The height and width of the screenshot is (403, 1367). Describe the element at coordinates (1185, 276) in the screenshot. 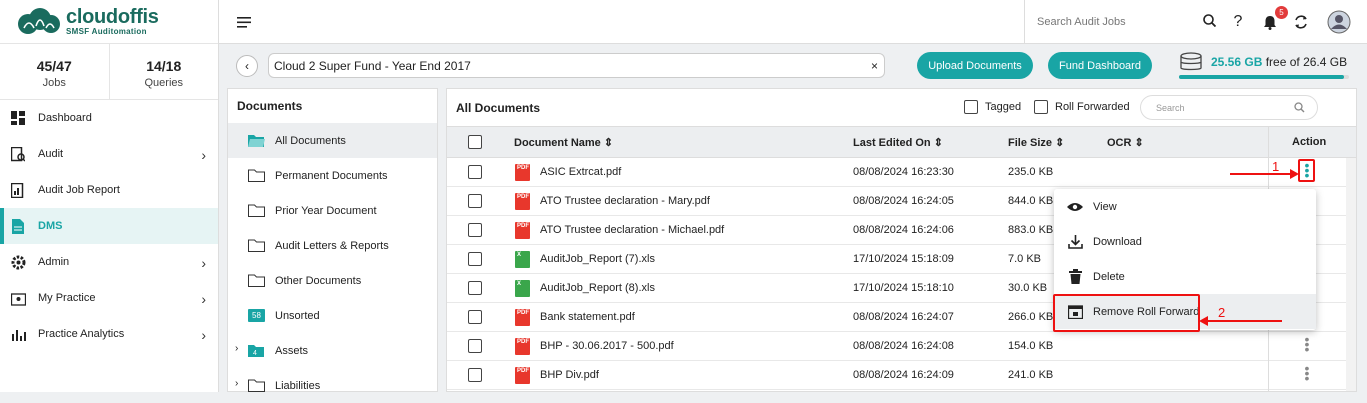

I see `menu-item-delete: Delete` at that location.